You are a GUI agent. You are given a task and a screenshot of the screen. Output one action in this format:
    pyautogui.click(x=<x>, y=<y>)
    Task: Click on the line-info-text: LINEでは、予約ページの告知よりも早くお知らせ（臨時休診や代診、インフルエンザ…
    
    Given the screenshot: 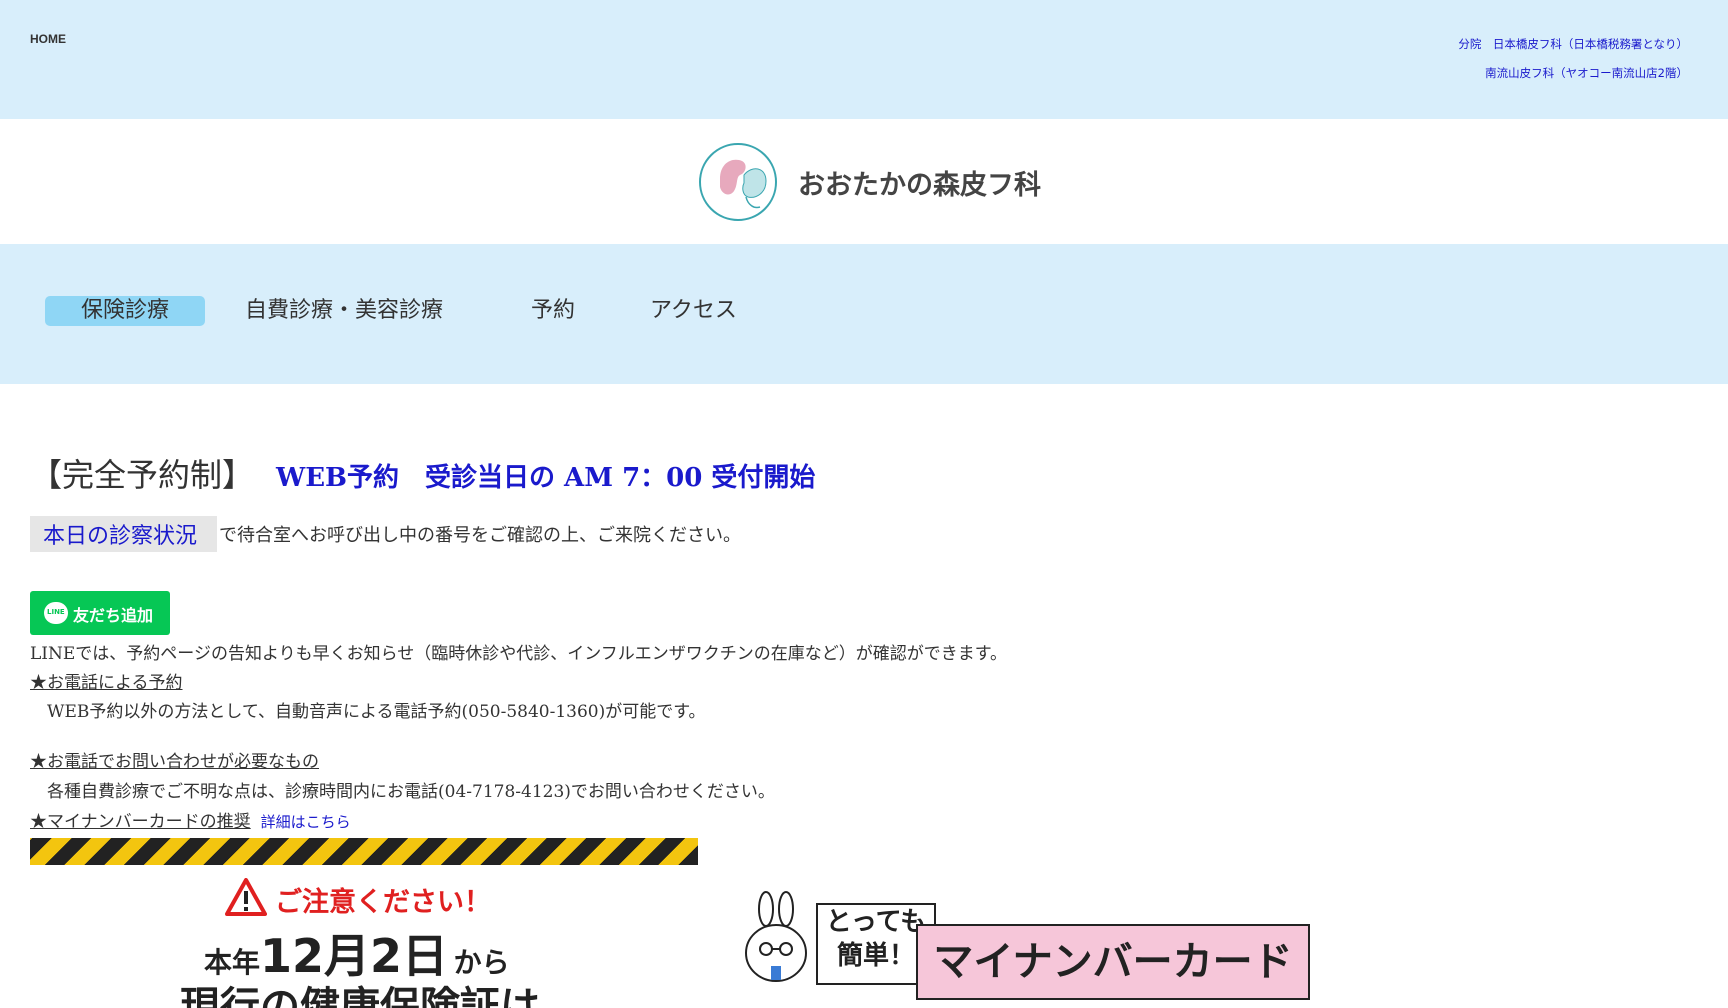 What is the action you would take?
    pyautogui.click(x=519, y=654)
    